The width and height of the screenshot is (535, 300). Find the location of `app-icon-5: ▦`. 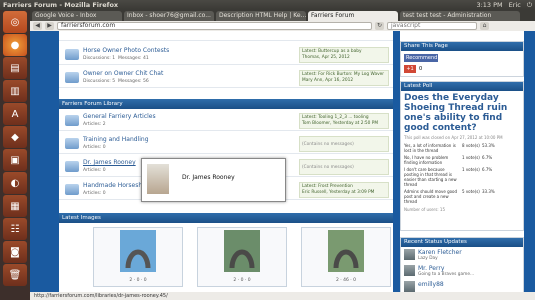

app-icon-5: ▦ is located at coordinates (15, 206).